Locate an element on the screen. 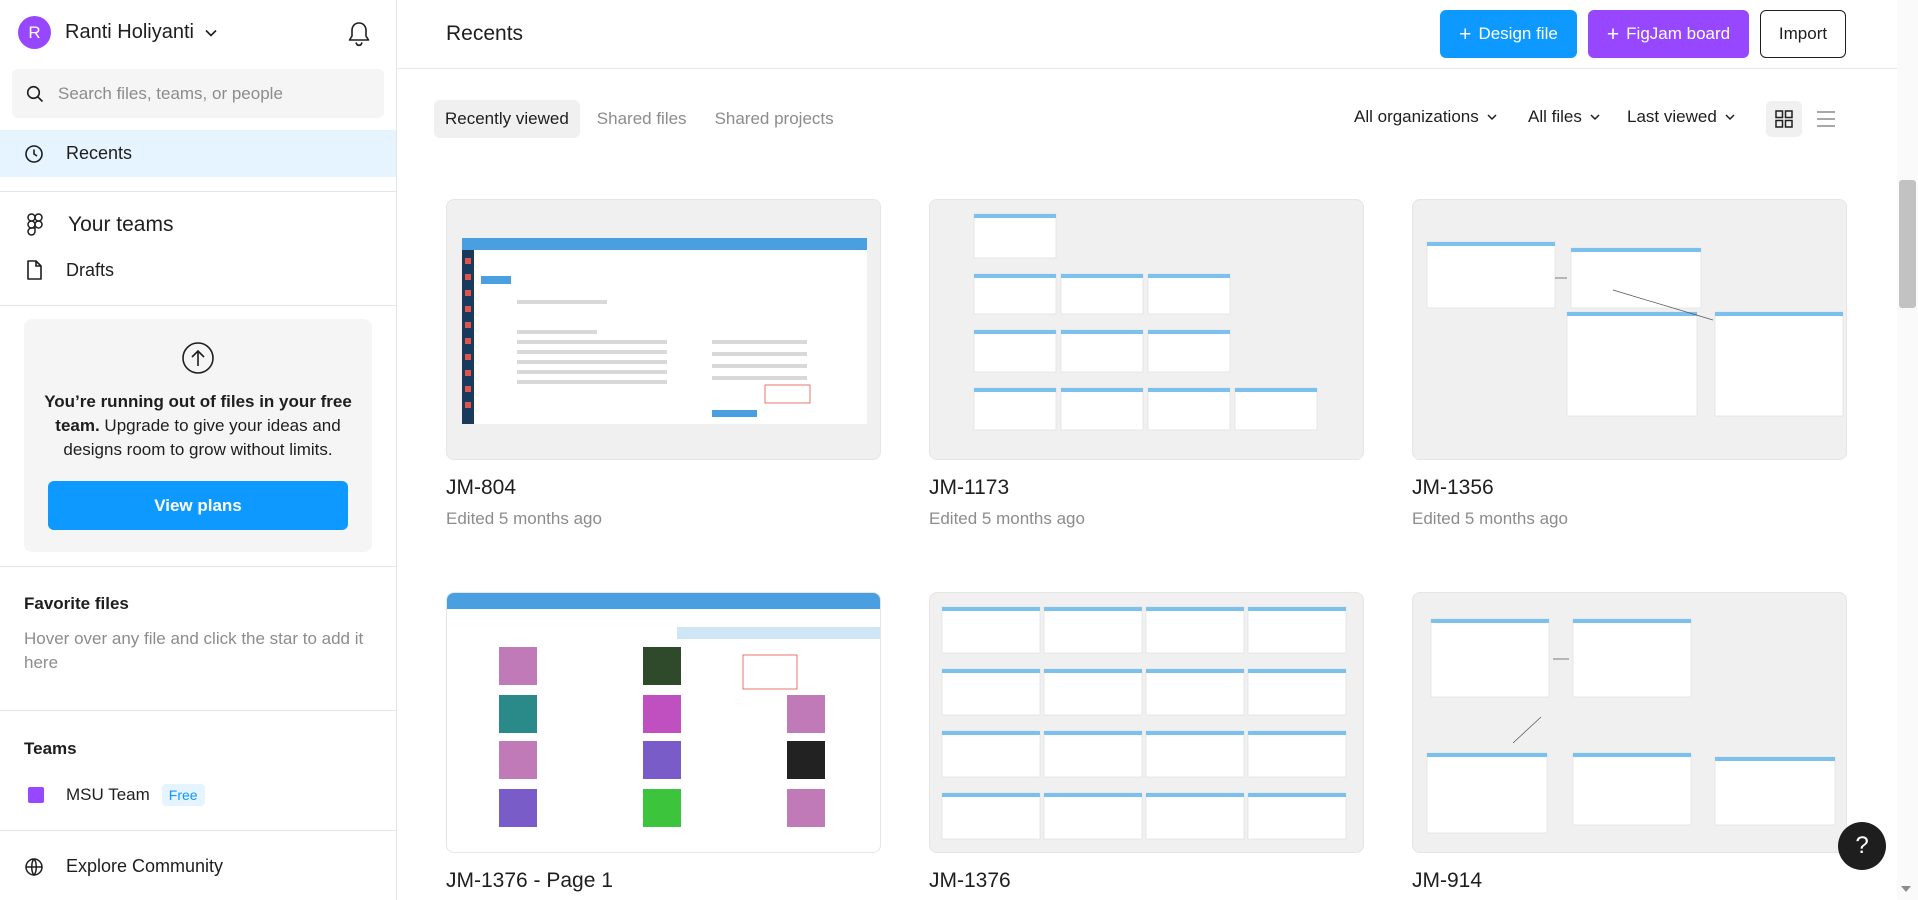 The height and width of the screenshot is (900, 1918). file-card: JM-1356 Edited 5 months ago is located at coordinates (1629, 369).